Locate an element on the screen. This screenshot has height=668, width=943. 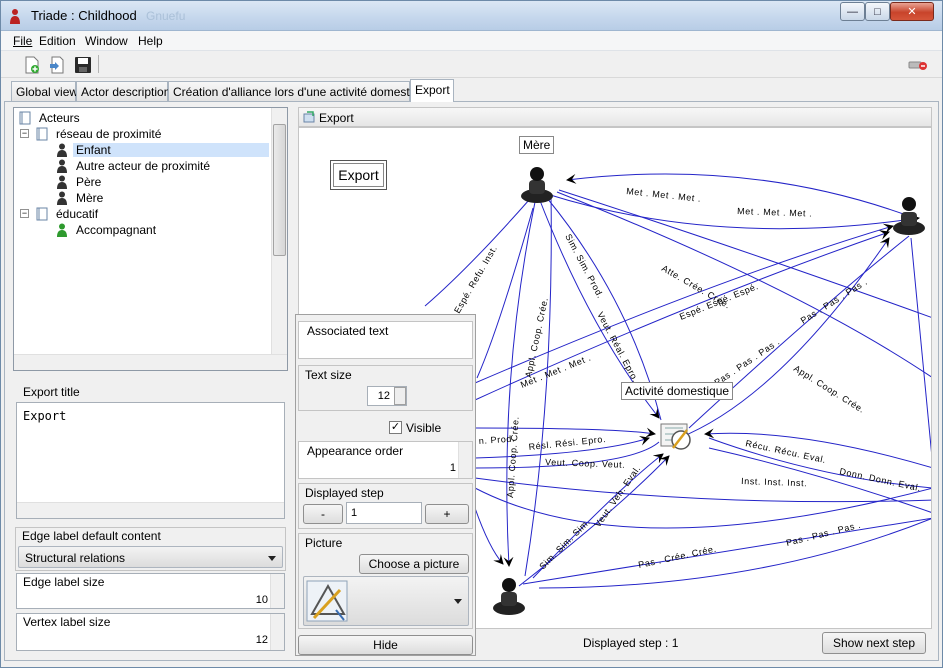
tree-root: Acteurs is located at coordinates (50, 118).